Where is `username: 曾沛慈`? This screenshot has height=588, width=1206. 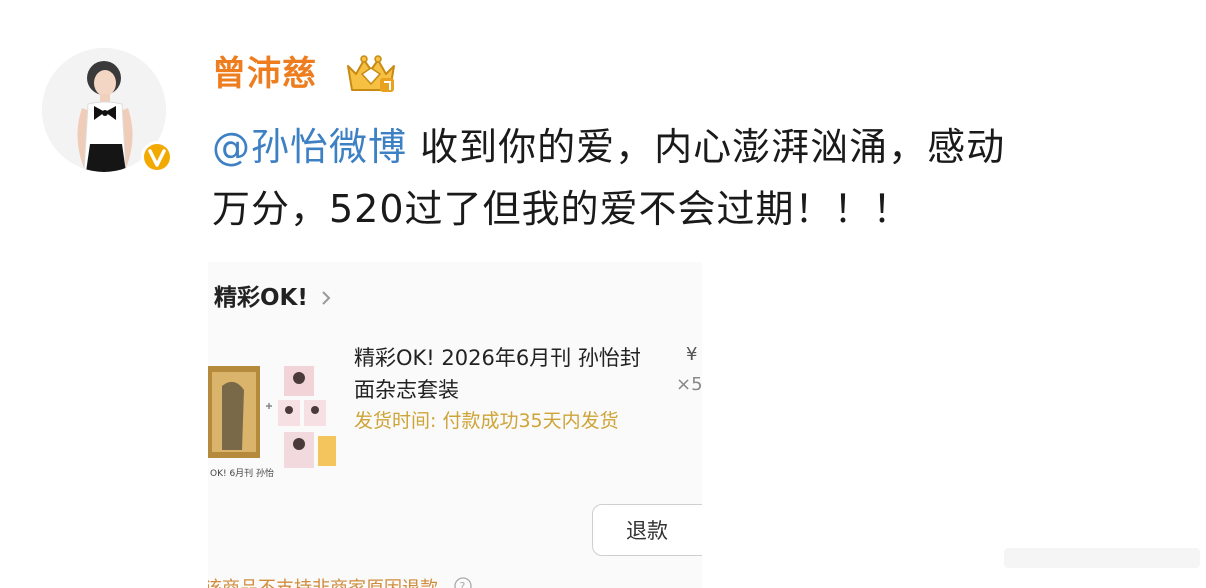
username: 曾沛慈 is located at coordinates (264, 74).